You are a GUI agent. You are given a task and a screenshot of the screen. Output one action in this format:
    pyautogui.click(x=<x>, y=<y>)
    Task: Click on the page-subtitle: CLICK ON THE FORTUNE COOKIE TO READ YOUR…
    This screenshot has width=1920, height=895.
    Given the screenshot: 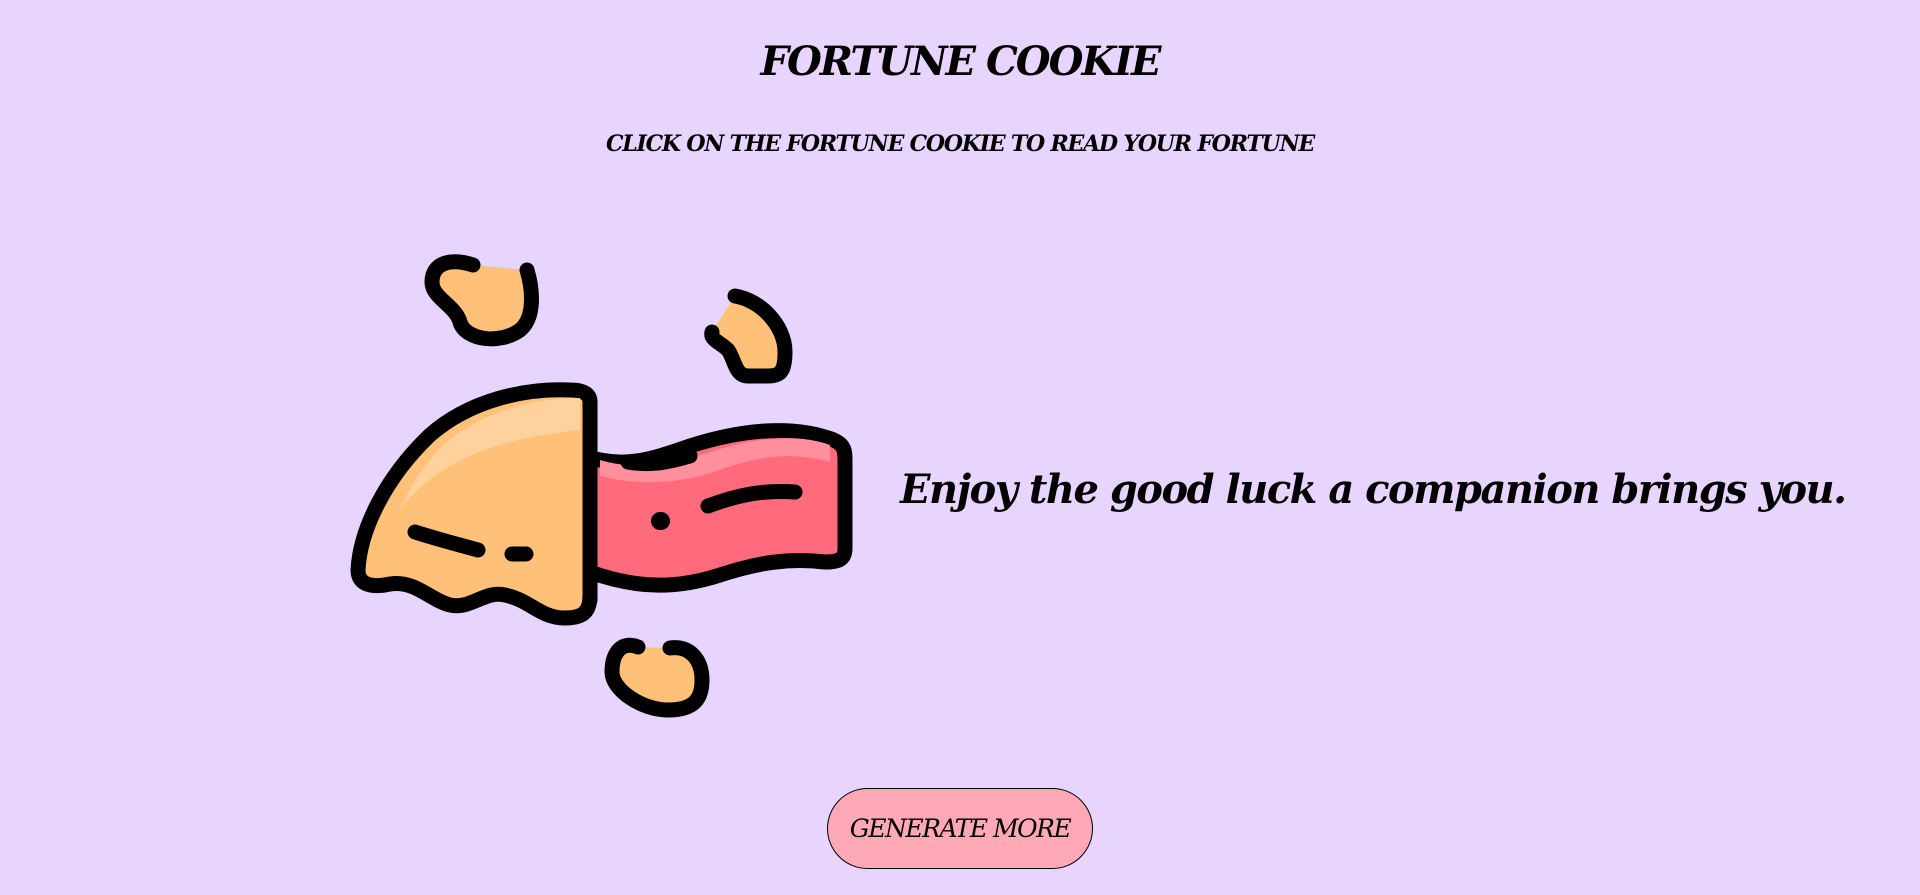 What is the action you would take?
    pyautogui.click(x=960, y=144)
    